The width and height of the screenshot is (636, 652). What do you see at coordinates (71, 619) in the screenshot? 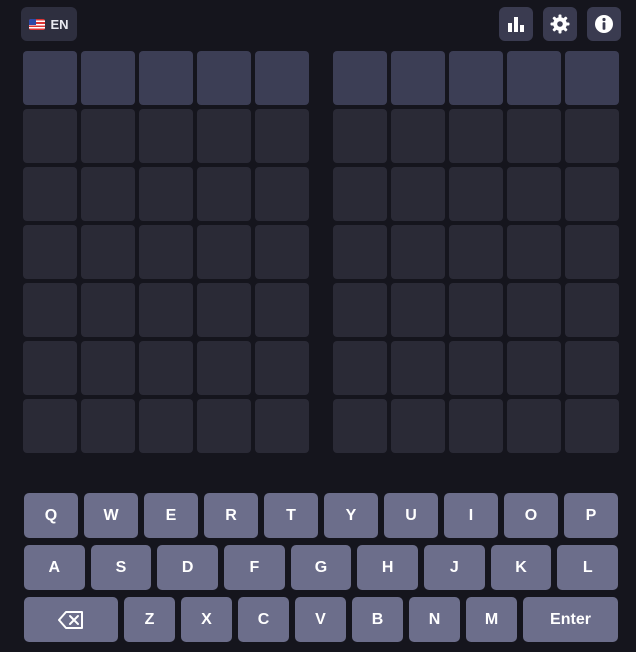
I see `backspace-key` at bounding box center [71, 619].